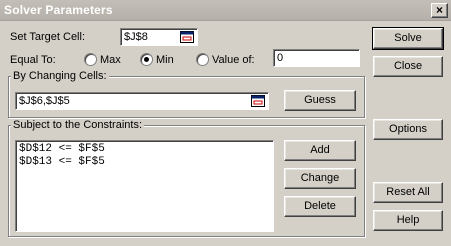 This screenshot has width=451, height=246. I want to click on change-button: Change, so click(320, 178).